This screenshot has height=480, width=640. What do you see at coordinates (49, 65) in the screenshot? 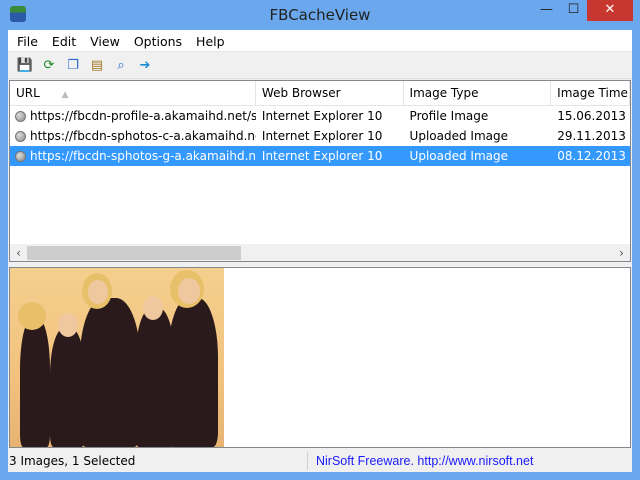
I see `refresh-icon: ⟳` at bounding box center [49, 65].